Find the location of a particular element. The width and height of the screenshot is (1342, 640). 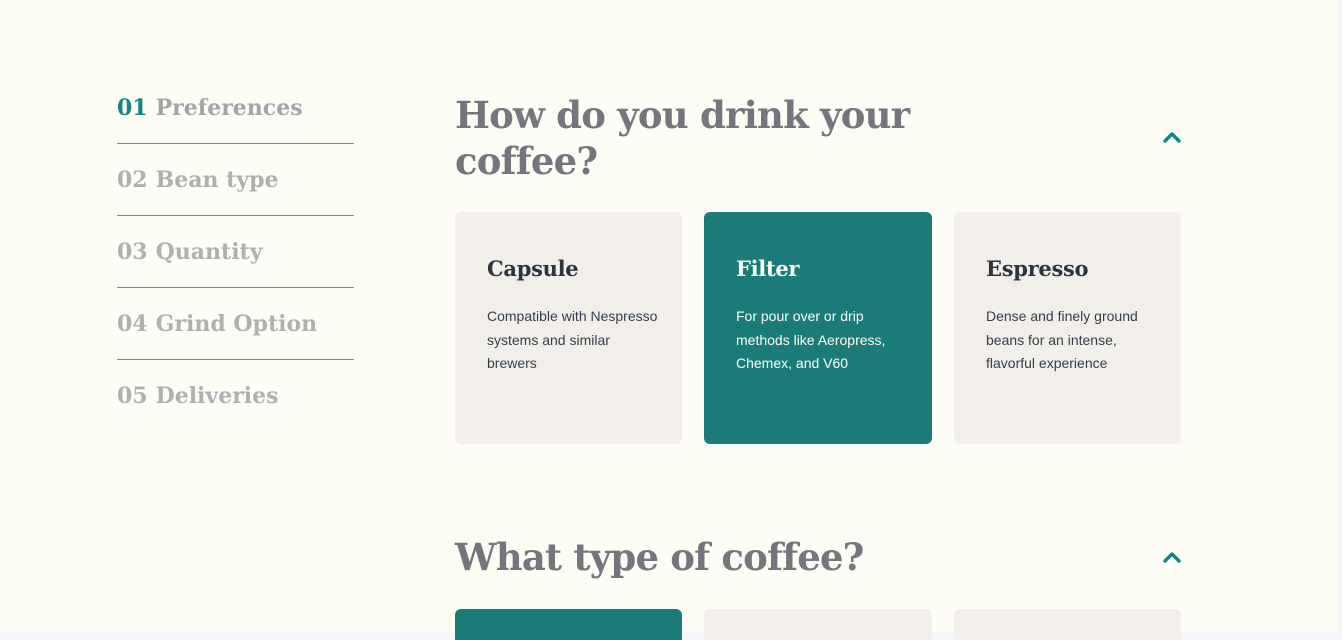

step-number: 03 is located at coordinates (132, 251).